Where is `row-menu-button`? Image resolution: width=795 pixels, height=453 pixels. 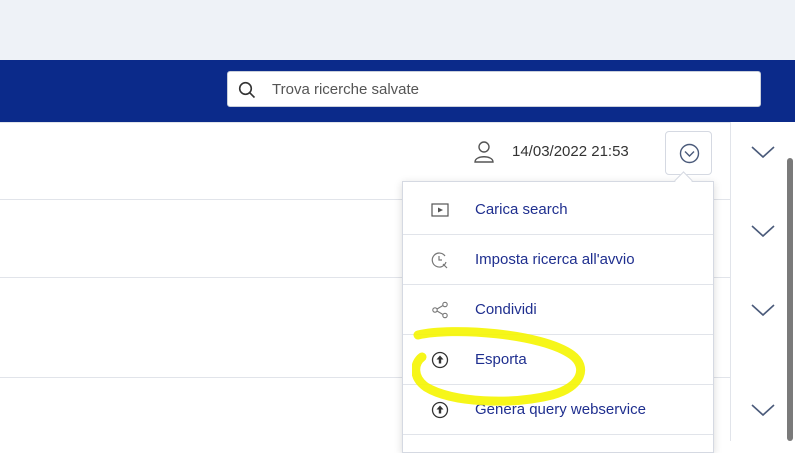
row-menu-button is located at coordinates (688, 153).